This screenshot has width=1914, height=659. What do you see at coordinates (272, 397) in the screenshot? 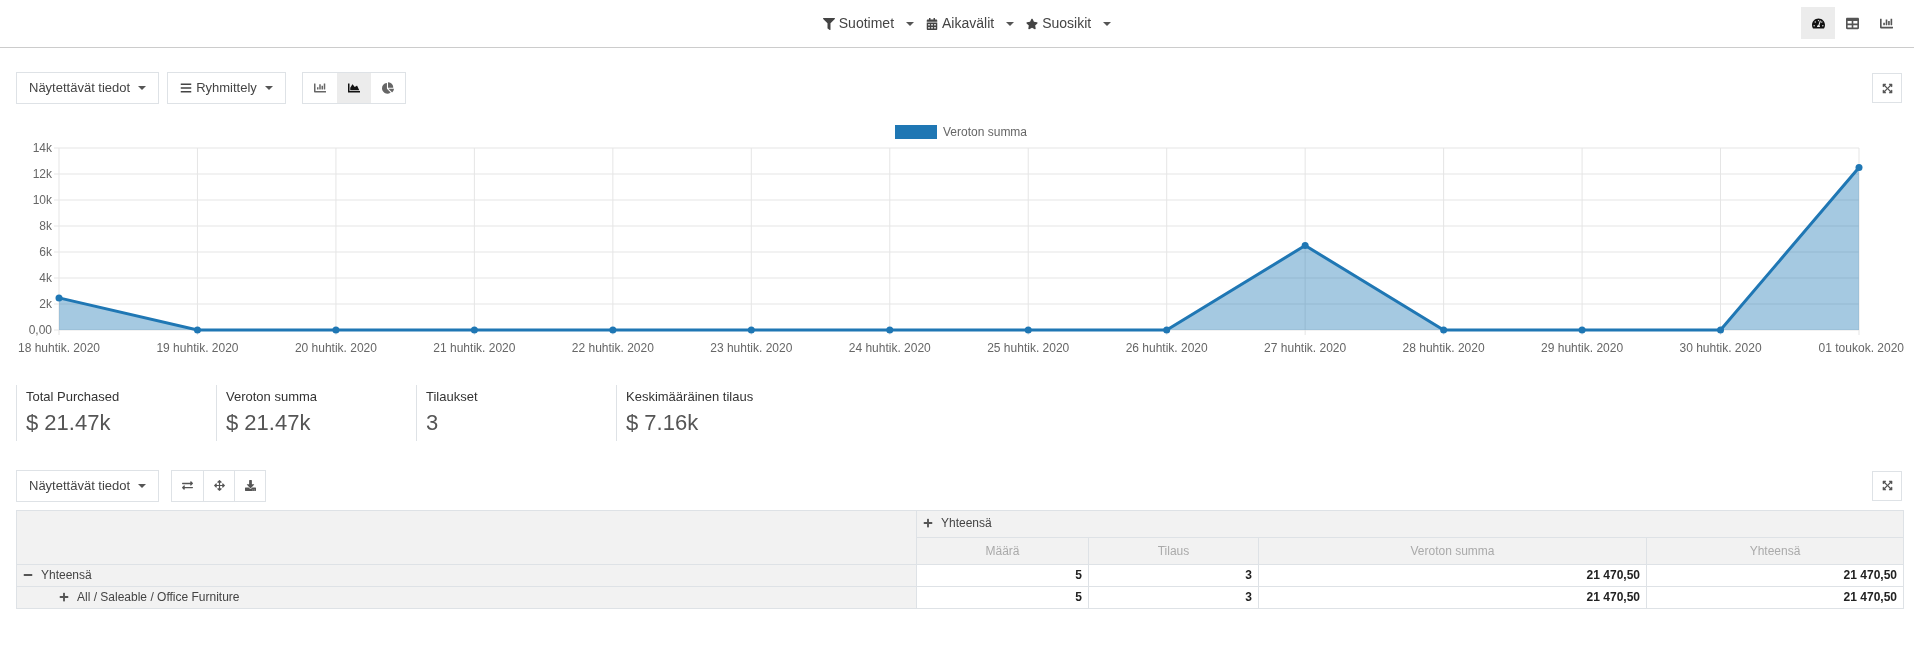
I see `kpi-label: Veroton summa` at bounding box center [272, 397].